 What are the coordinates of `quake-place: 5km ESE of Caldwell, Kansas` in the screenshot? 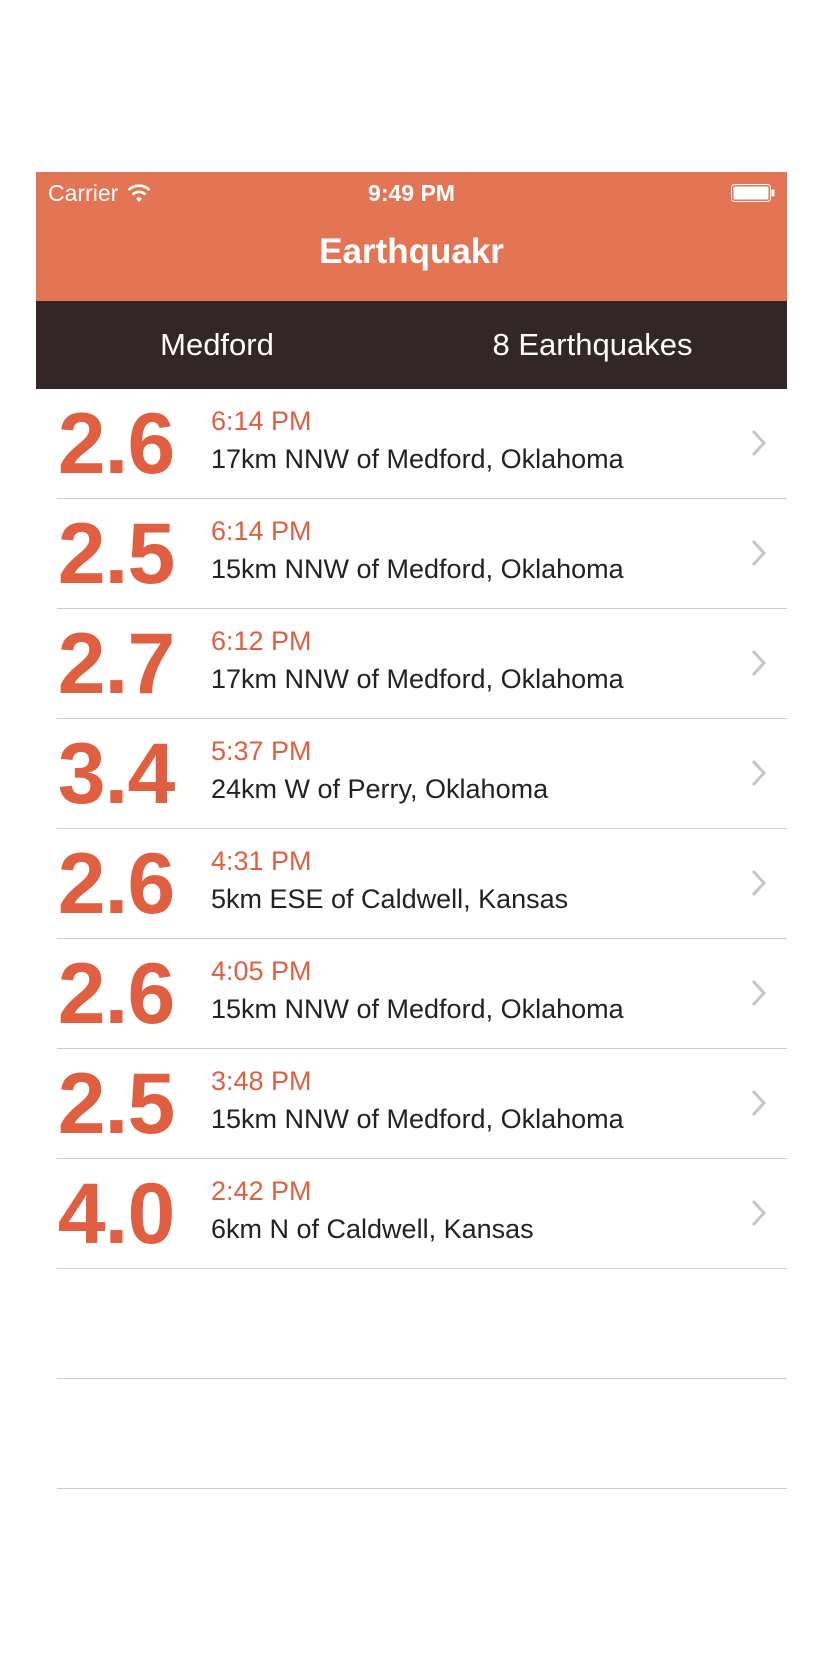 It's located at (390, 899).